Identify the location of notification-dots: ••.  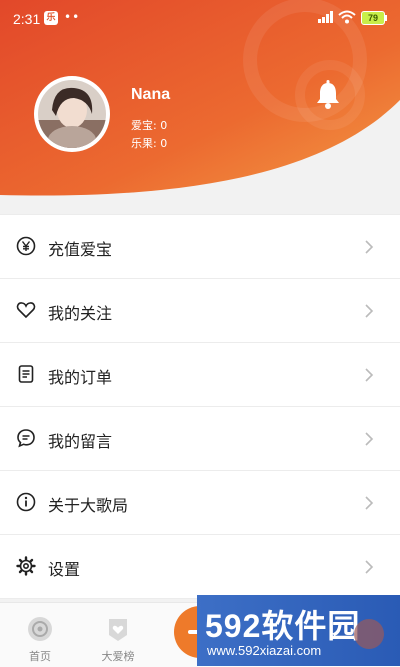
(72, 17).